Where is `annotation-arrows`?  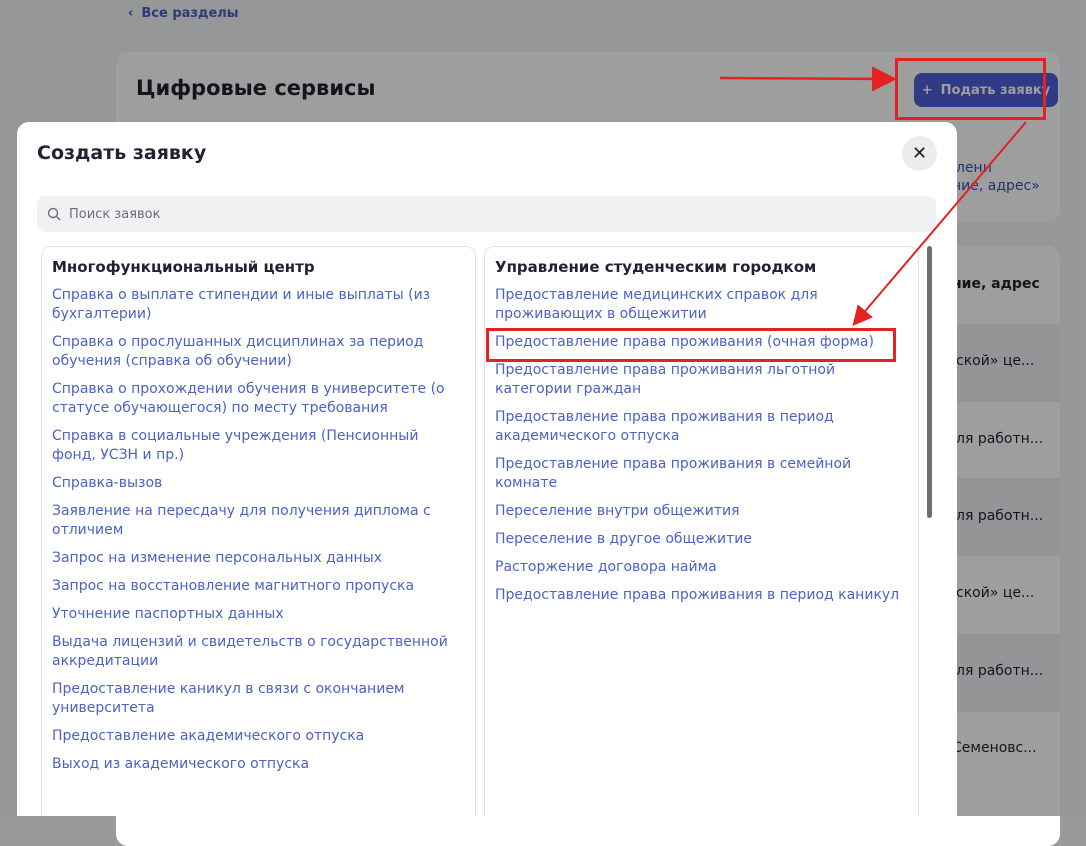
annotation-arrows is located at coordinates (873, 196).